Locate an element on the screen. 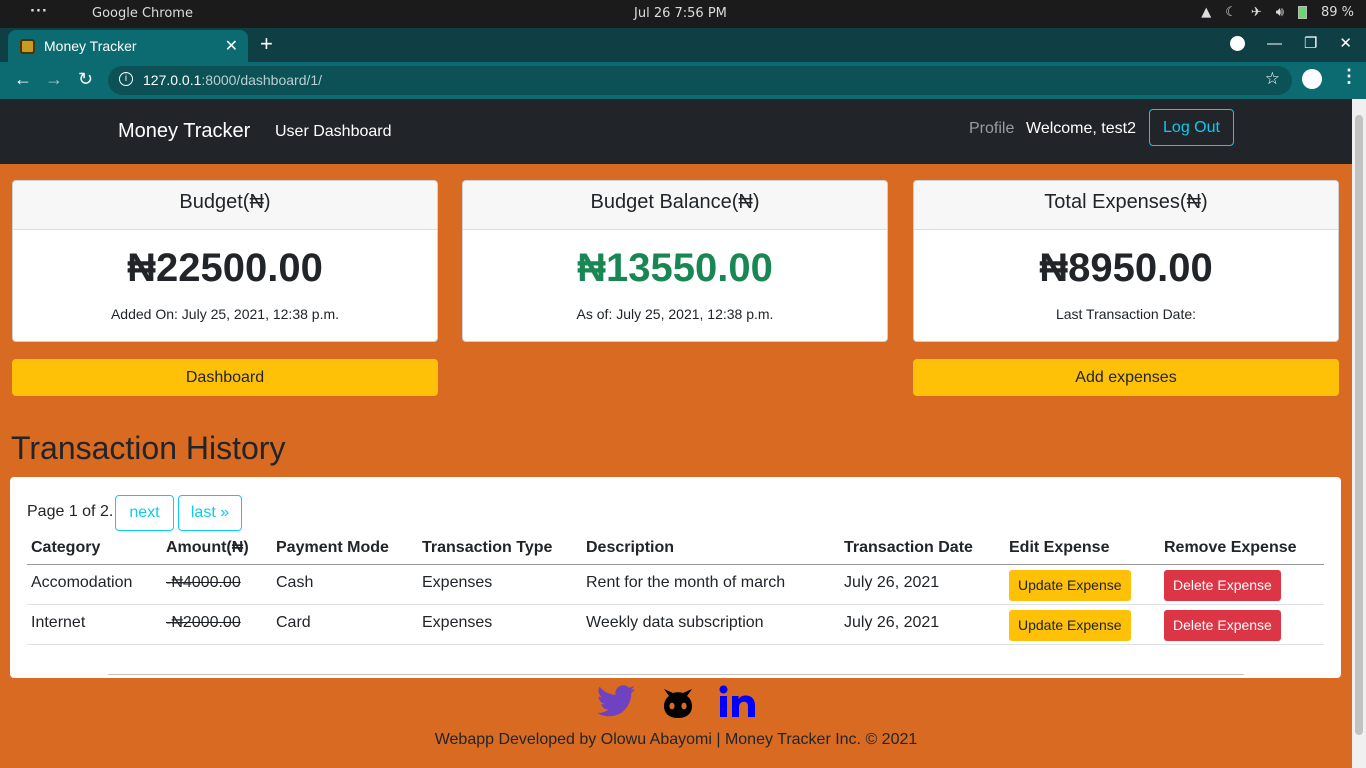  window-controls: — ❐ ✕ is located at coordinates (1290, 43).